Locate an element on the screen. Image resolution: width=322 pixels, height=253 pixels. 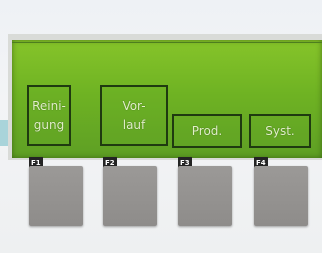
softkey-reinigung: Reini- gung is located at coordinates (49, 115).